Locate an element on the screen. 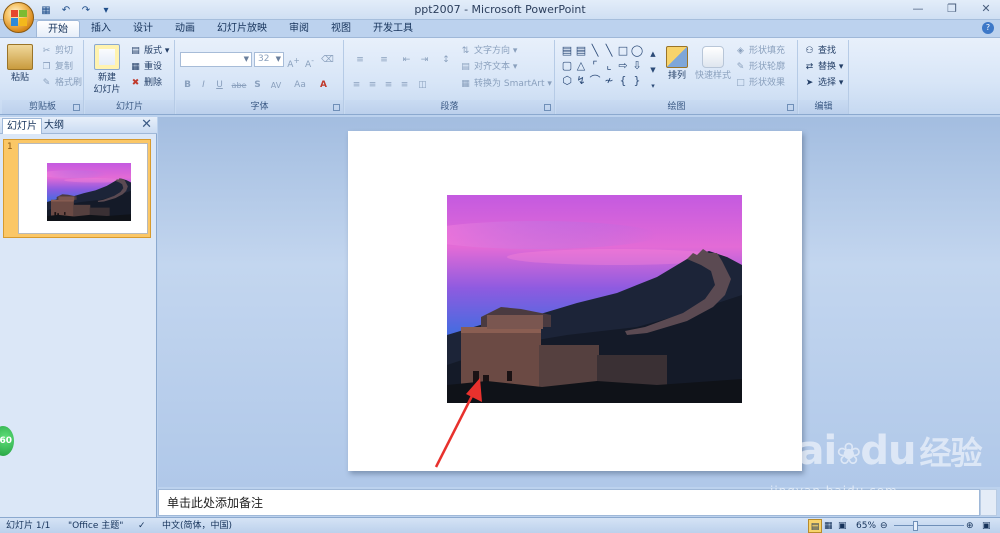  tab-view: 视图 is located at coordinates (341, 28).